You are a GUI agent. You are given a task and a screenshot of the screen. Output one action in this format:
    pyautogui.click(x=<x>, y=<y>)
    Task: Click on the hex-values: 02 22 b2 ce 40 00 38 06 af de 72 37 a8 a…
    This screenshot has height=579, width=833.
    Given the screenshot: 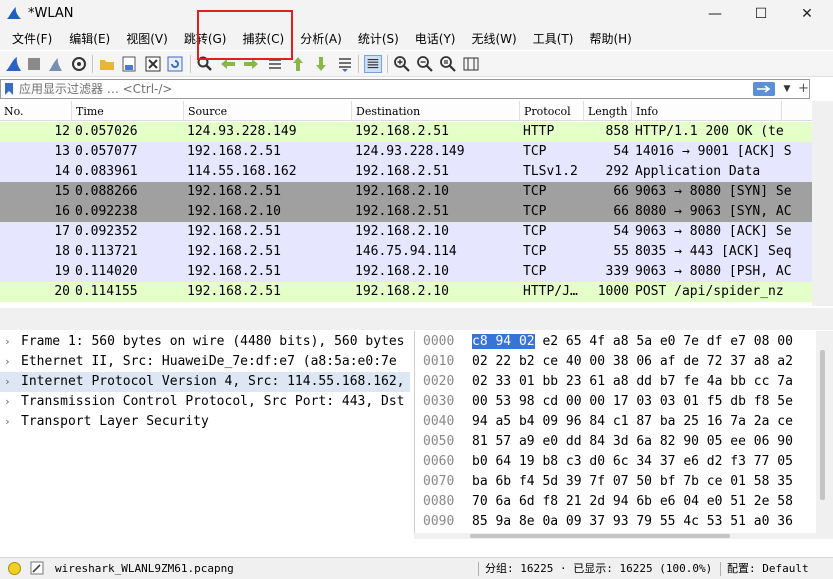 What is the action you would take?
    pyautogui.click(x=632, y=361)
    